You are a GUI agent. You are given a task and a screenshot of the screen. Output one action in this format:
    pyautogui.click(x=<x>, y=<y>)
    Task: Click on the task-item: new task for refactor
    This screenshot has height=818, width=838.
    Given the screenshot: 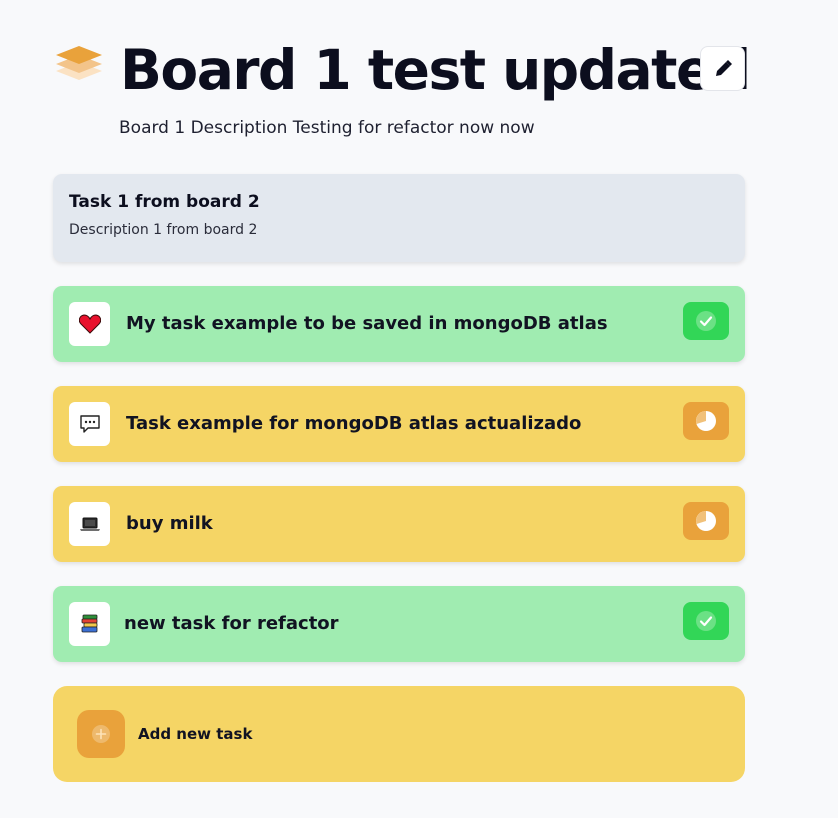 What is the action you would take?
    pyautogui.click(x=399, y=624)
    